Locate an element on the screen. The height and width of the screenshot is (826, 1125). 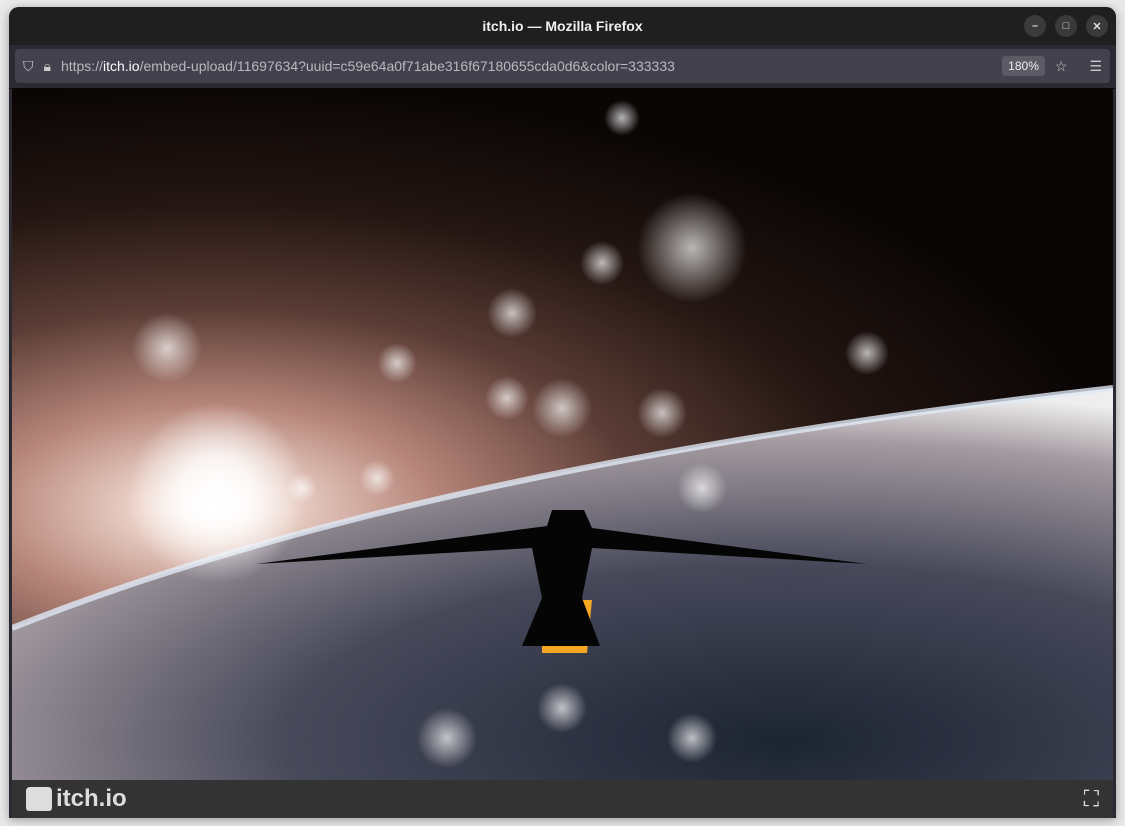
itchio-embed-footer: itch.io ⛶ is located at coordinates (562, 799).